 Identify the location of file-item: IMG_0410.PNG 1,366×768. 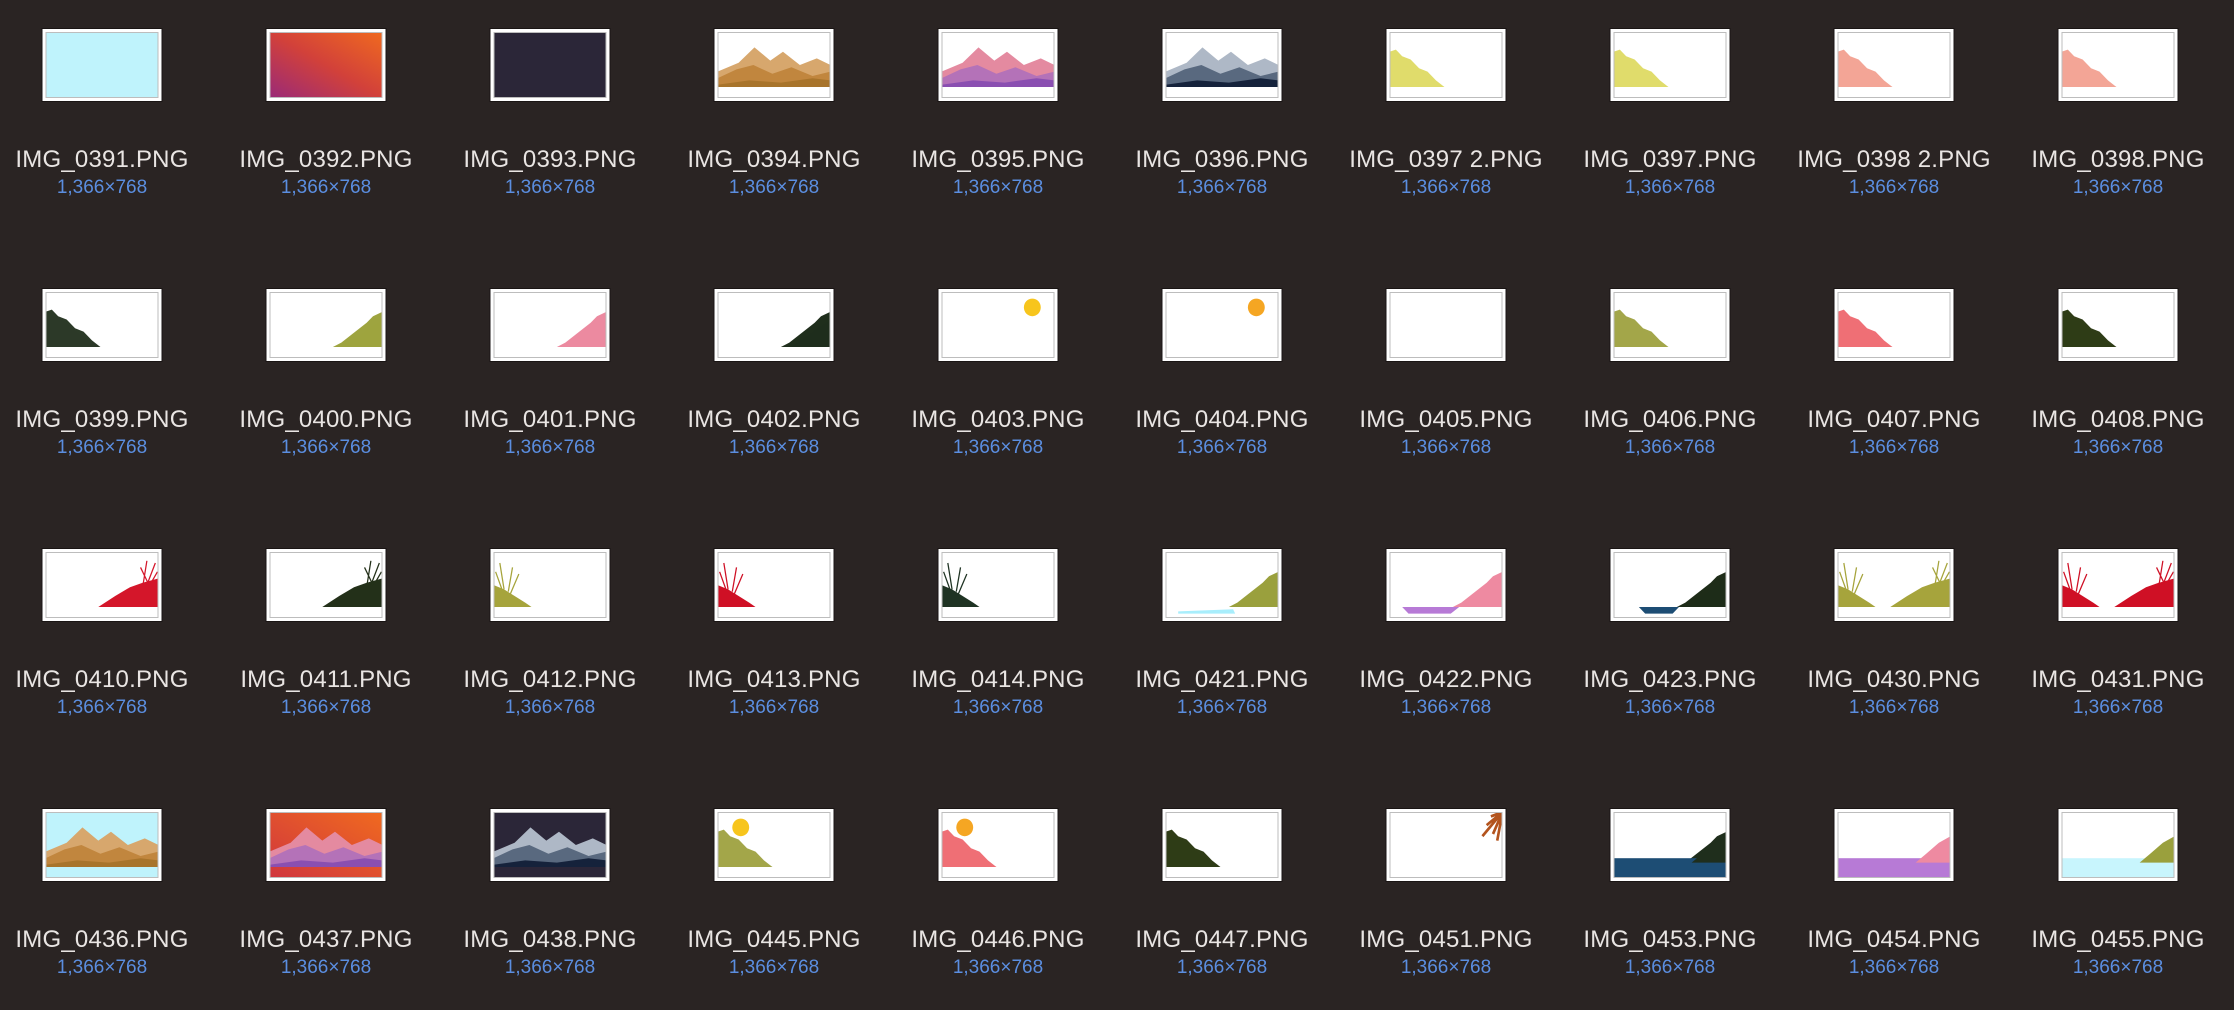
(105, 620).